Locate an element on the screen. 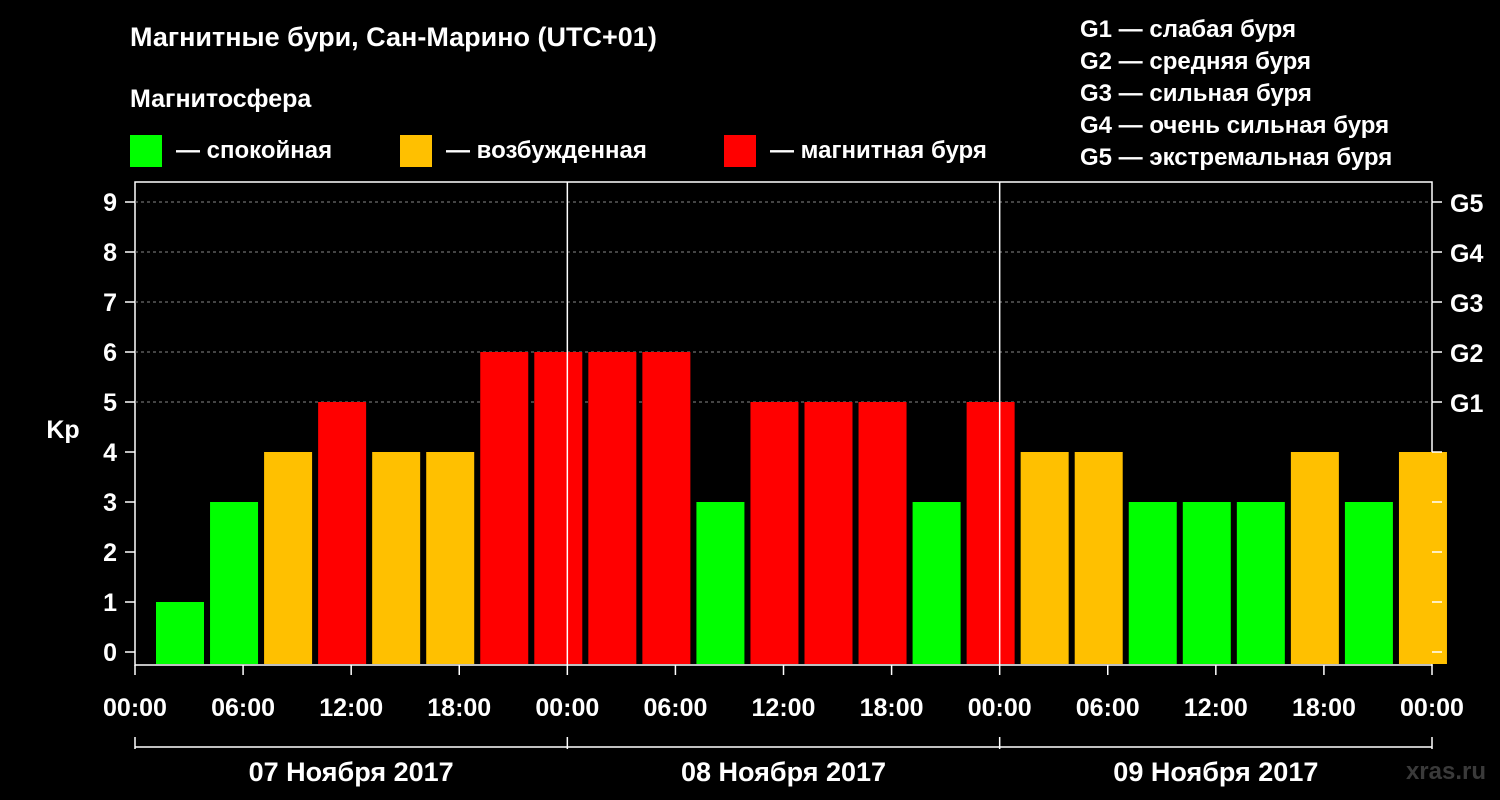  y-tick-label: 3 is located at coordinates (110, 503).